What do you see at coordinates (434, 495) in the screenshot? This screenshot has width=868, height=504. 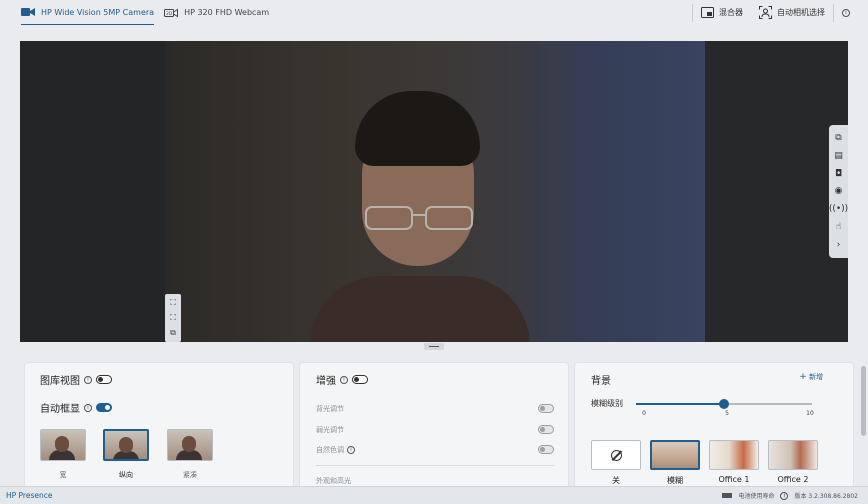 I see `status-bar: HP Presence 电池使用寿命 i 版本 3.2.308.86.2802` at bounding box center [434, 495].